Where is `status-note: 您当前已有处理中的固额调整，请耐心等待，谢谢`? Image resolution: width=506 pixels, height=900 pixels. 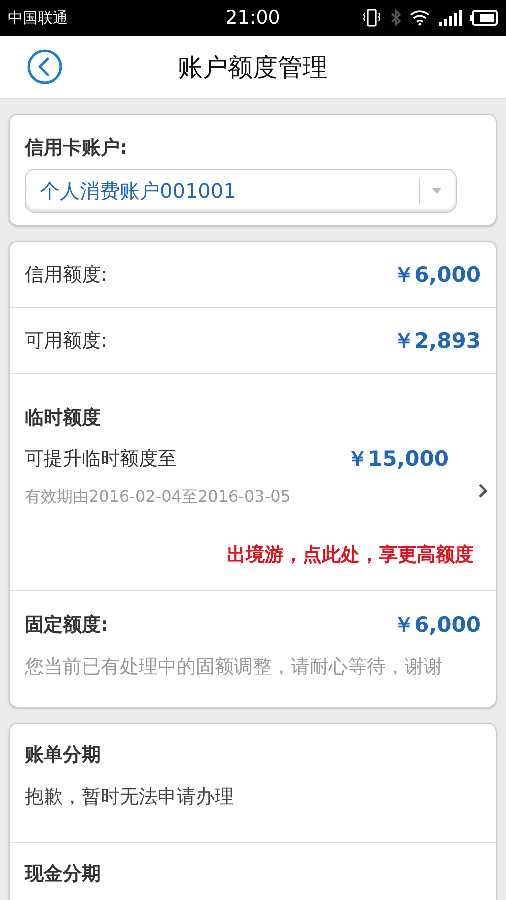
status-note: 您当前已有处理中的固额调整，请耐心等待，谢谢 is located at coordinates (234, 667).